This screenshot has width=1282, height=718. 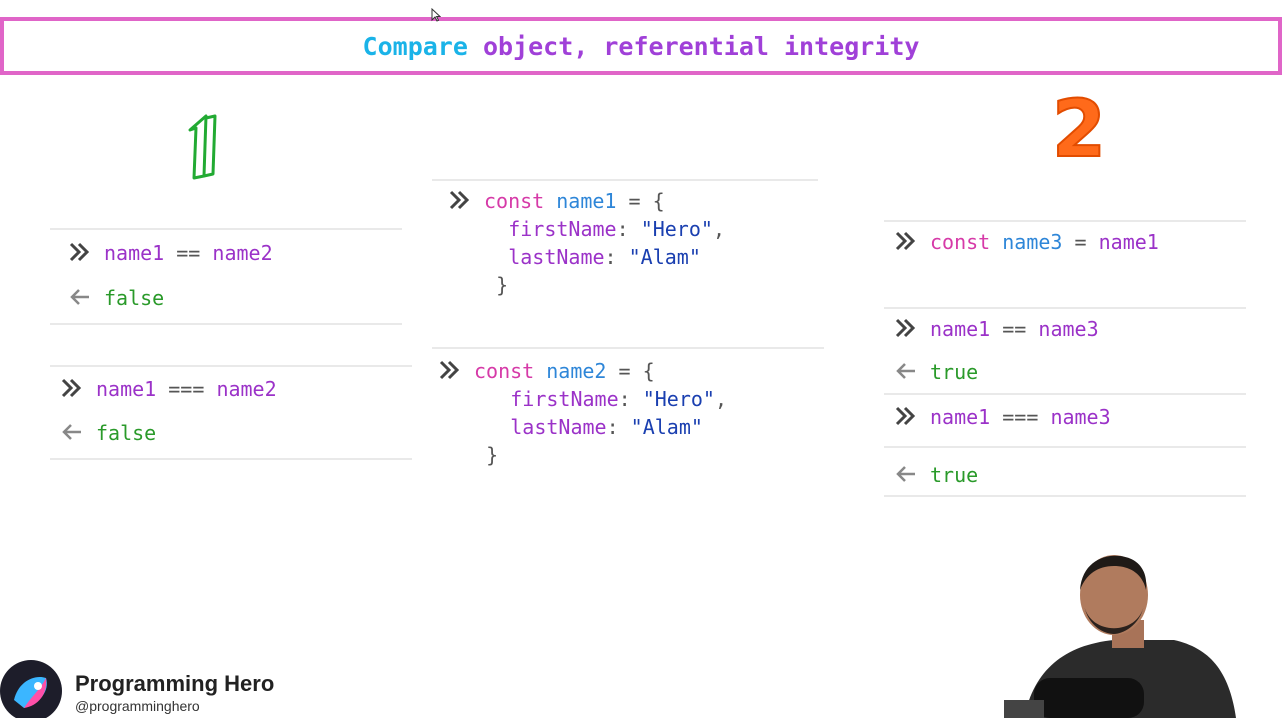 I want to click on page-title: Compare object, referential integrity, so click(x=641, y=46).